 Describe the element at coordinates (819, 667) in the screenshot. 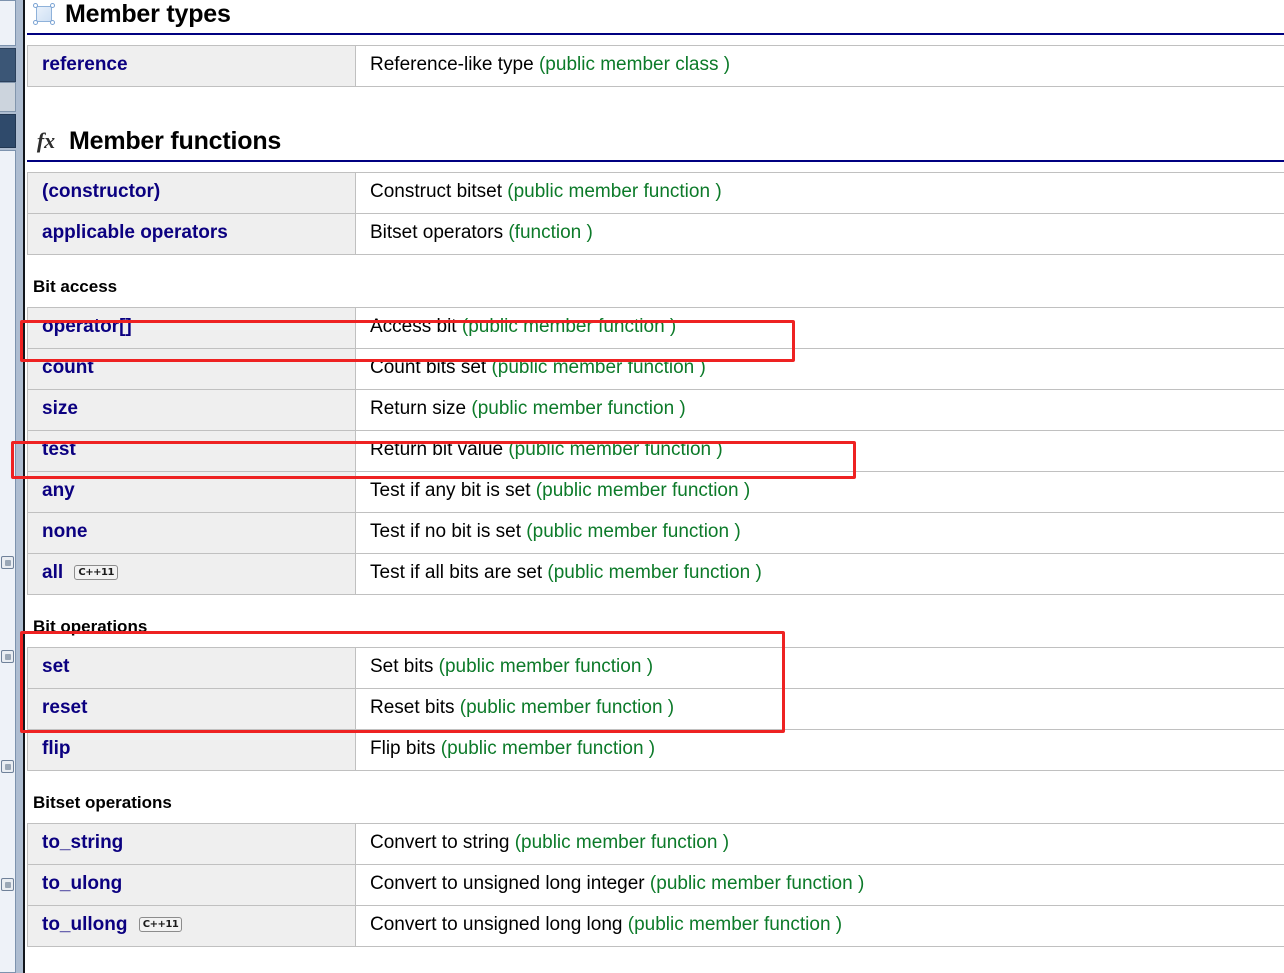

I see `member-desc-cell: Set bits (public member function )` at that location.